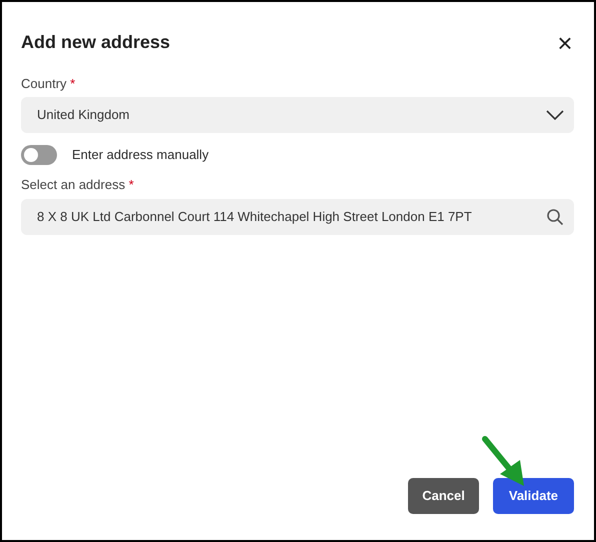 The image size is (596, 542). What do you see at coordinates (297, 115) in the screenshot?
I see `country-select: United Kingdom` at bounding box center [297, 115].